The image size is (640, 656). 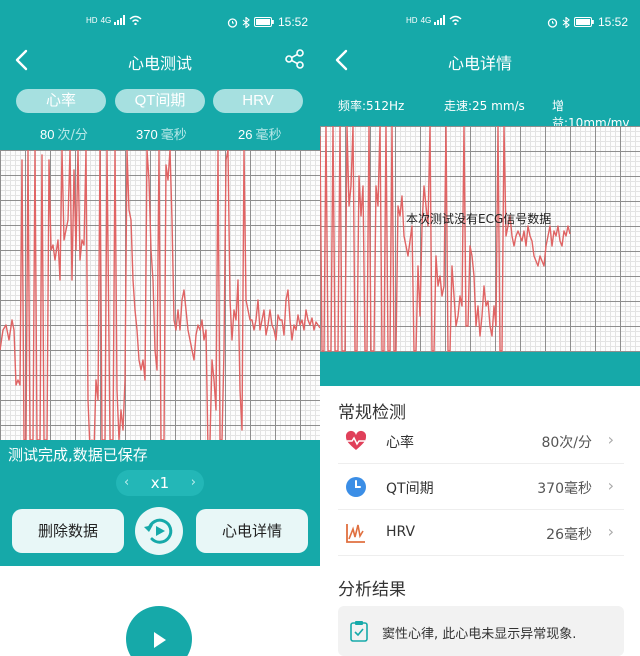 I want to click on sample-rate: 频率:512Hz, so click(x=371, y=106).